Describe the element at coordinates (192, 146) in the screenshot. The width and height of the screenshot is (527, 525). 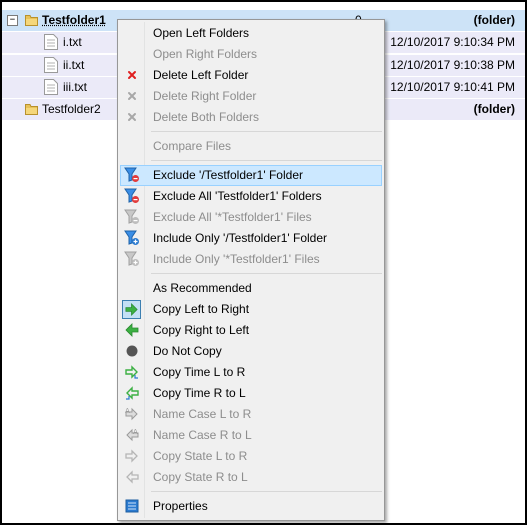
I see `menu-item-label: Compare Files` at that location.